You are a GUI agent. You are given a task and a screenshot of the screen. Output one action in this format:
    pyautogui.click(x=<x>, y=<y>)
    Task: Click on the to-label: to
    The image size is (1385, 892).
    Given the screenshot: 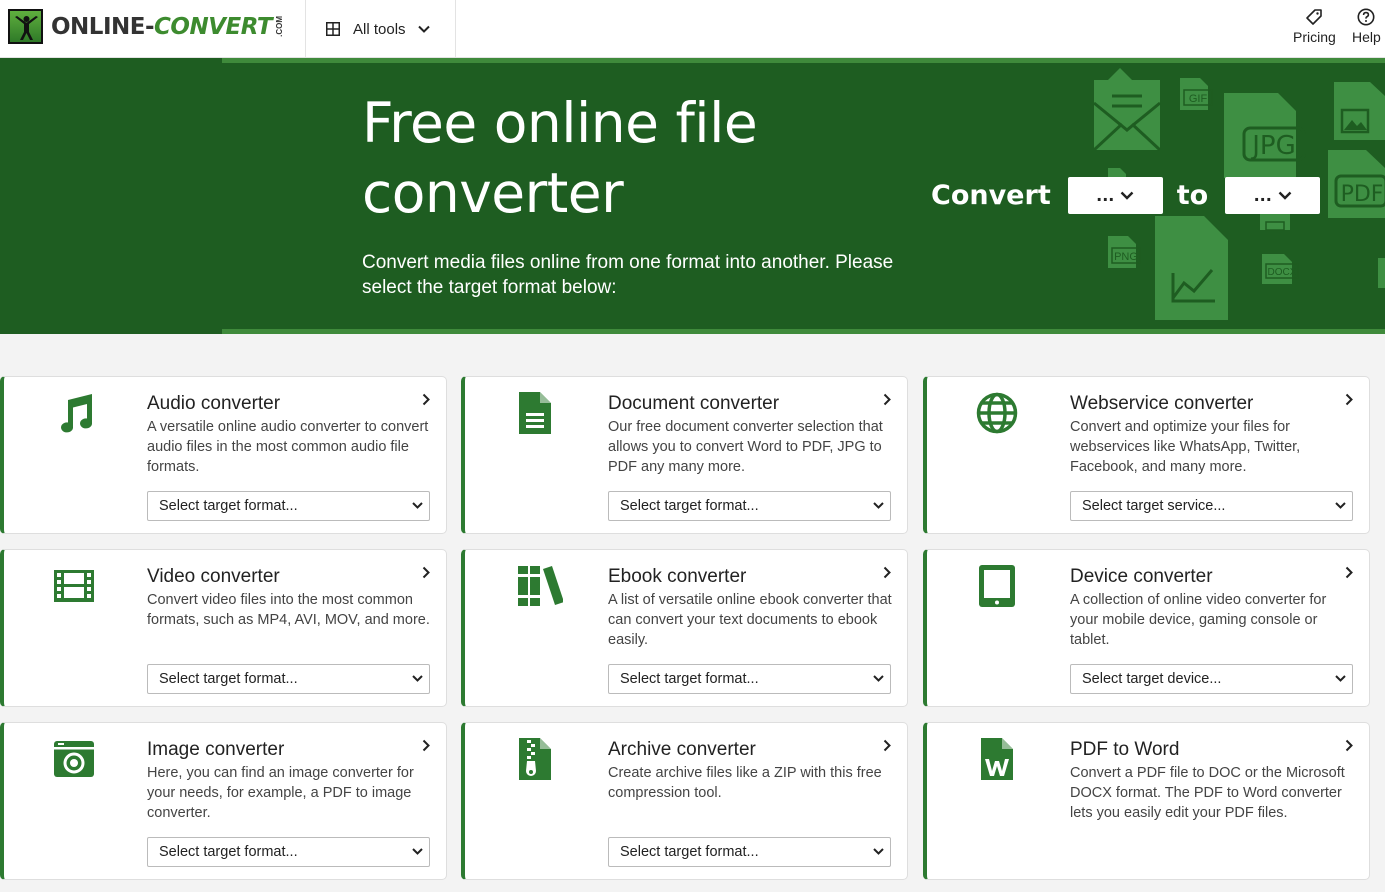 What is the action you would take?
    pyautogui.click(x=1192, y=195)
    